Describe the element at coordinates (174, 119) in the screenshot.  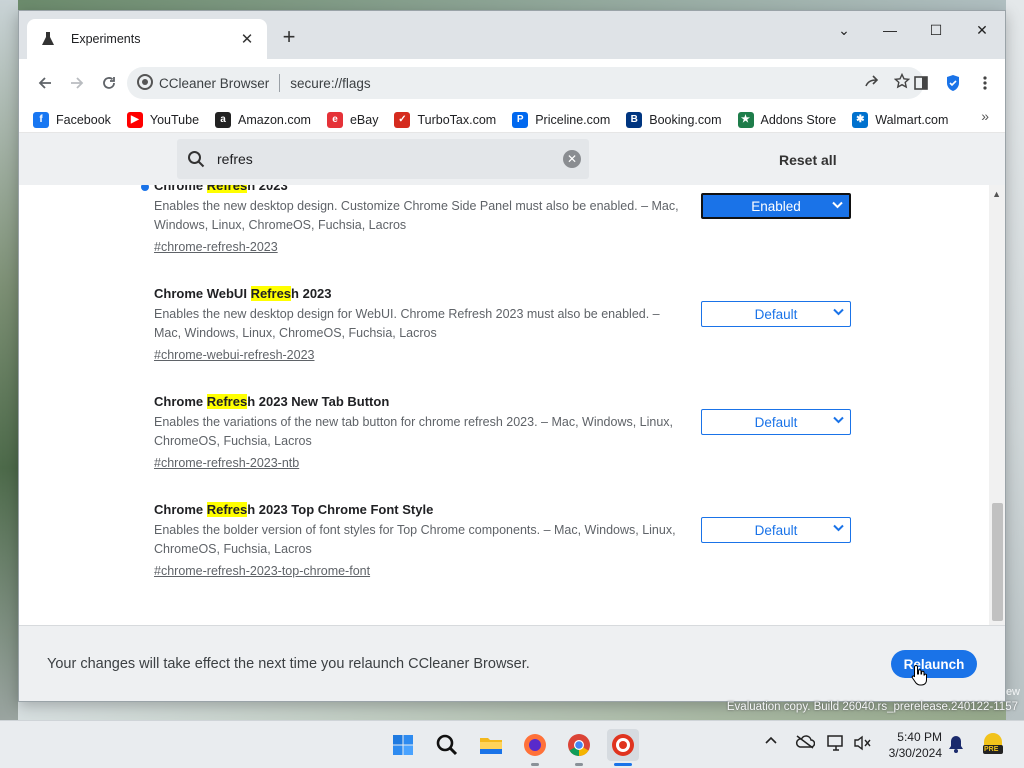
I see `bookmark-label: YouTube` at that location.